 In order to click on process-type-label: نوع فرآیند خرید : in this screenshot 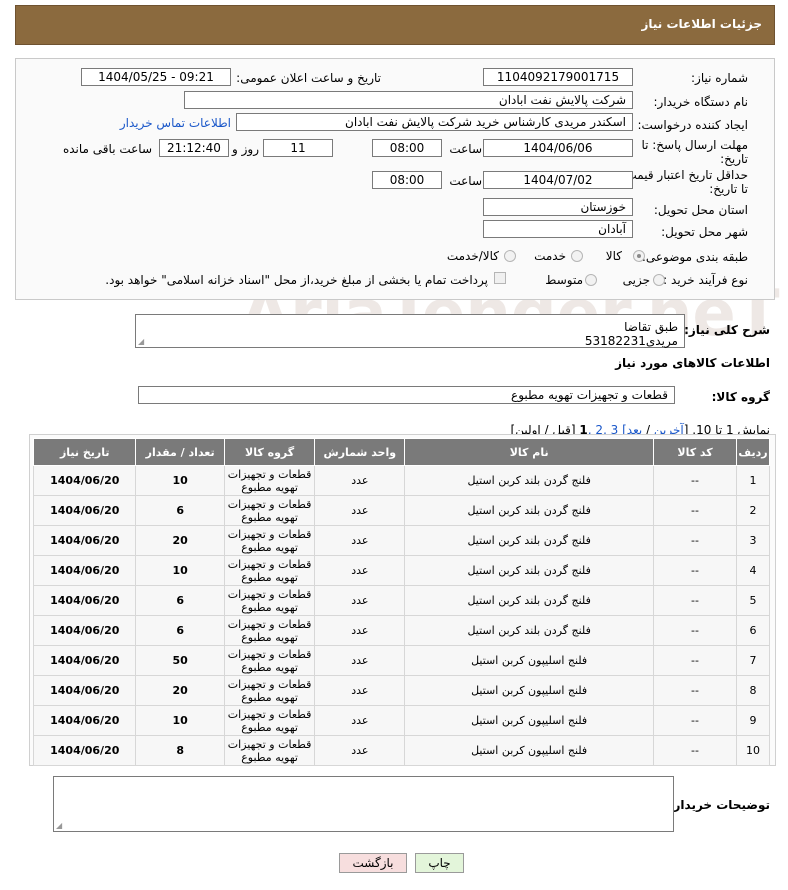, I will do `click(705, 280)`.